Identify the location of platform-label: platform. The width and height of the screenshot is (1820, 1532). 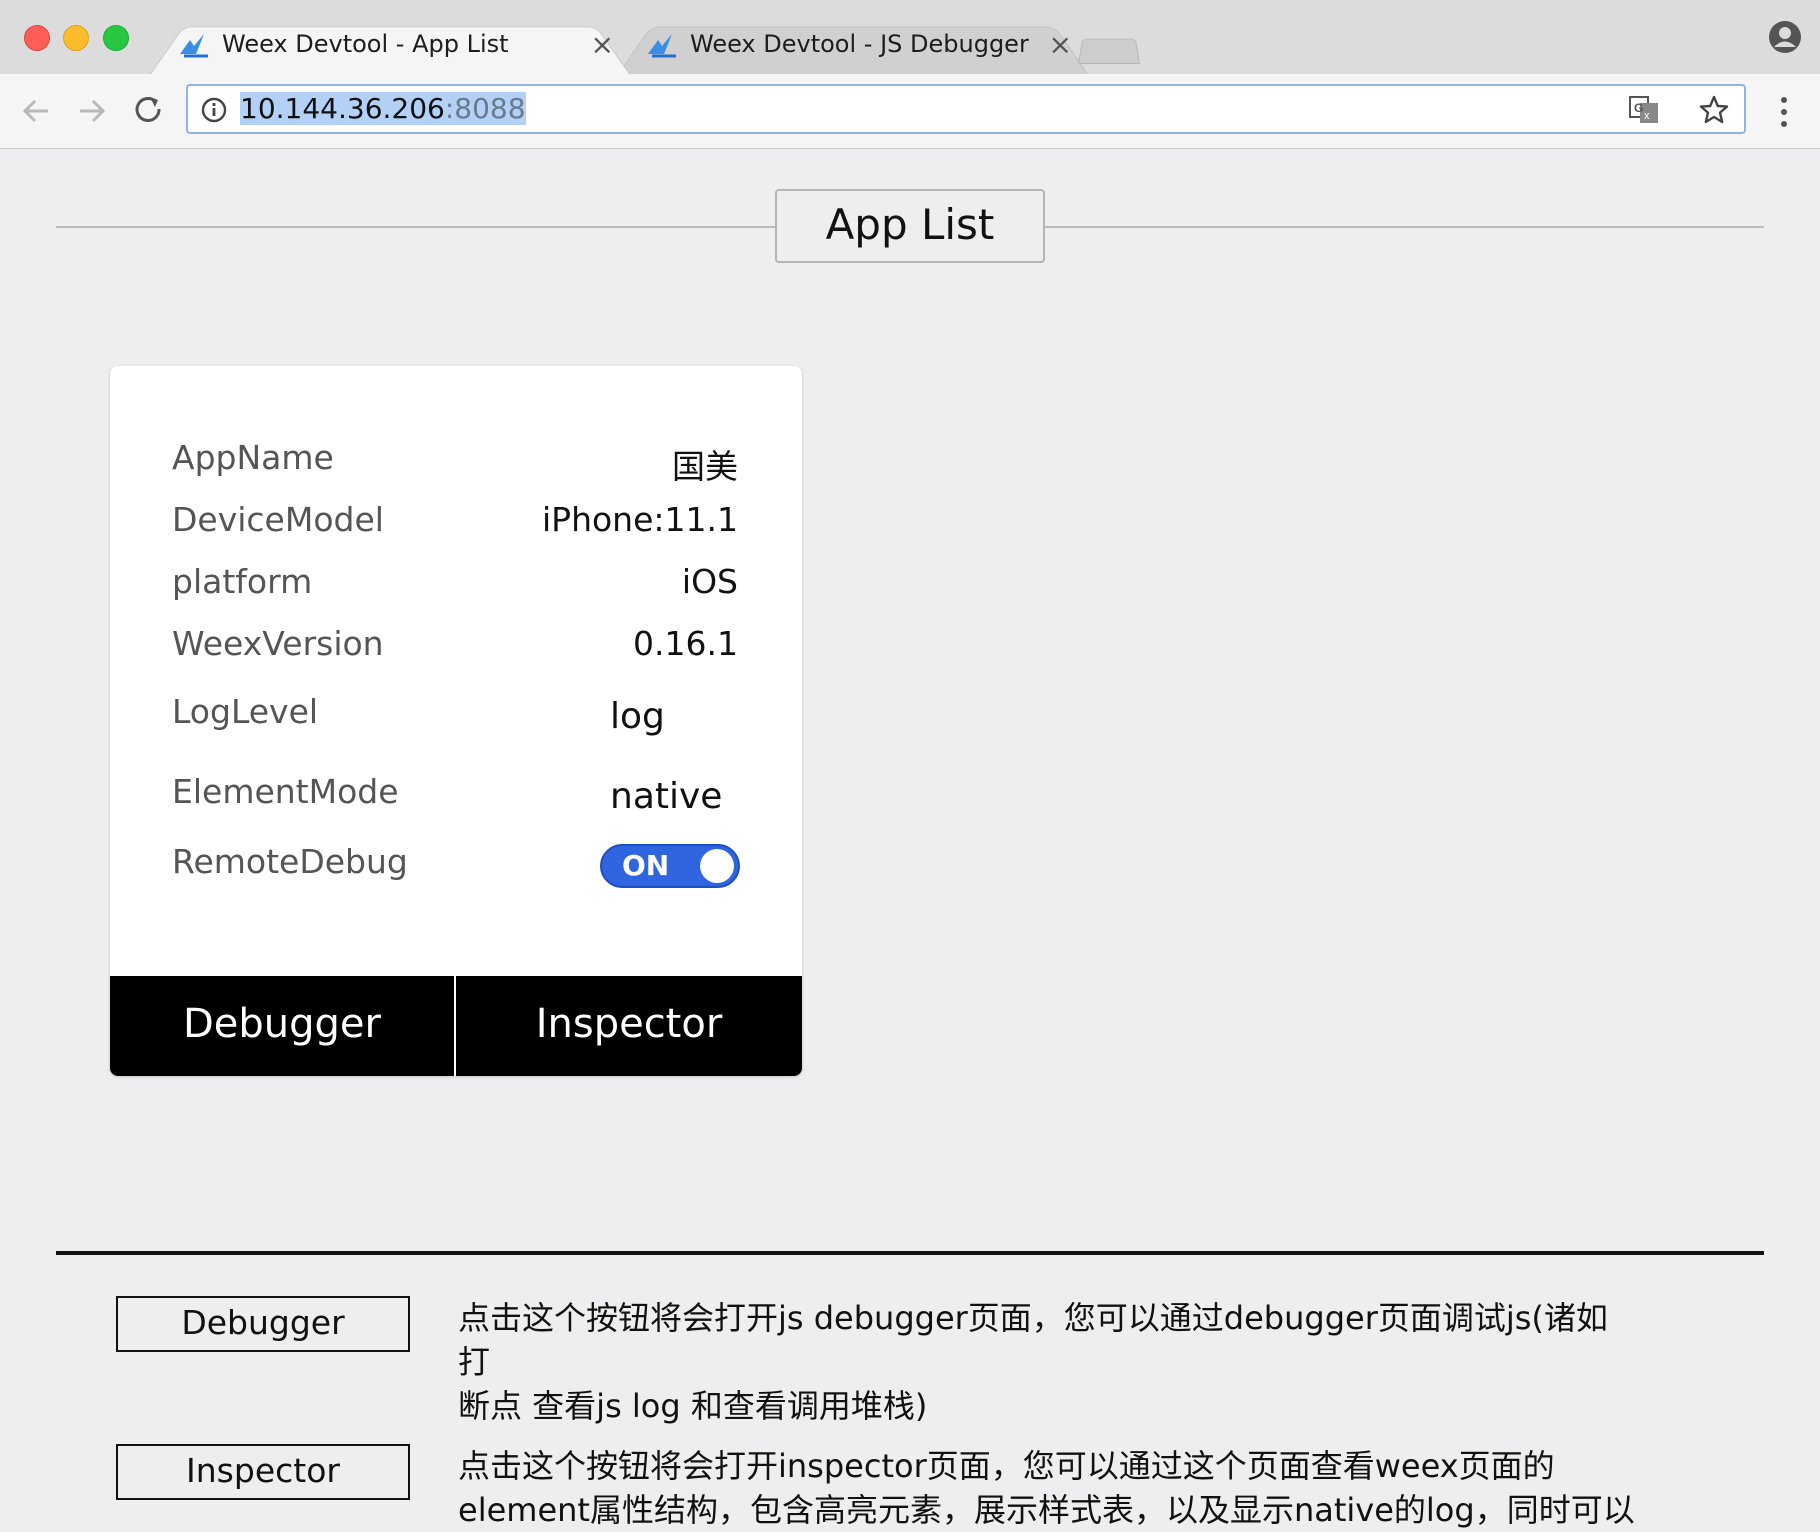
(242, 581).